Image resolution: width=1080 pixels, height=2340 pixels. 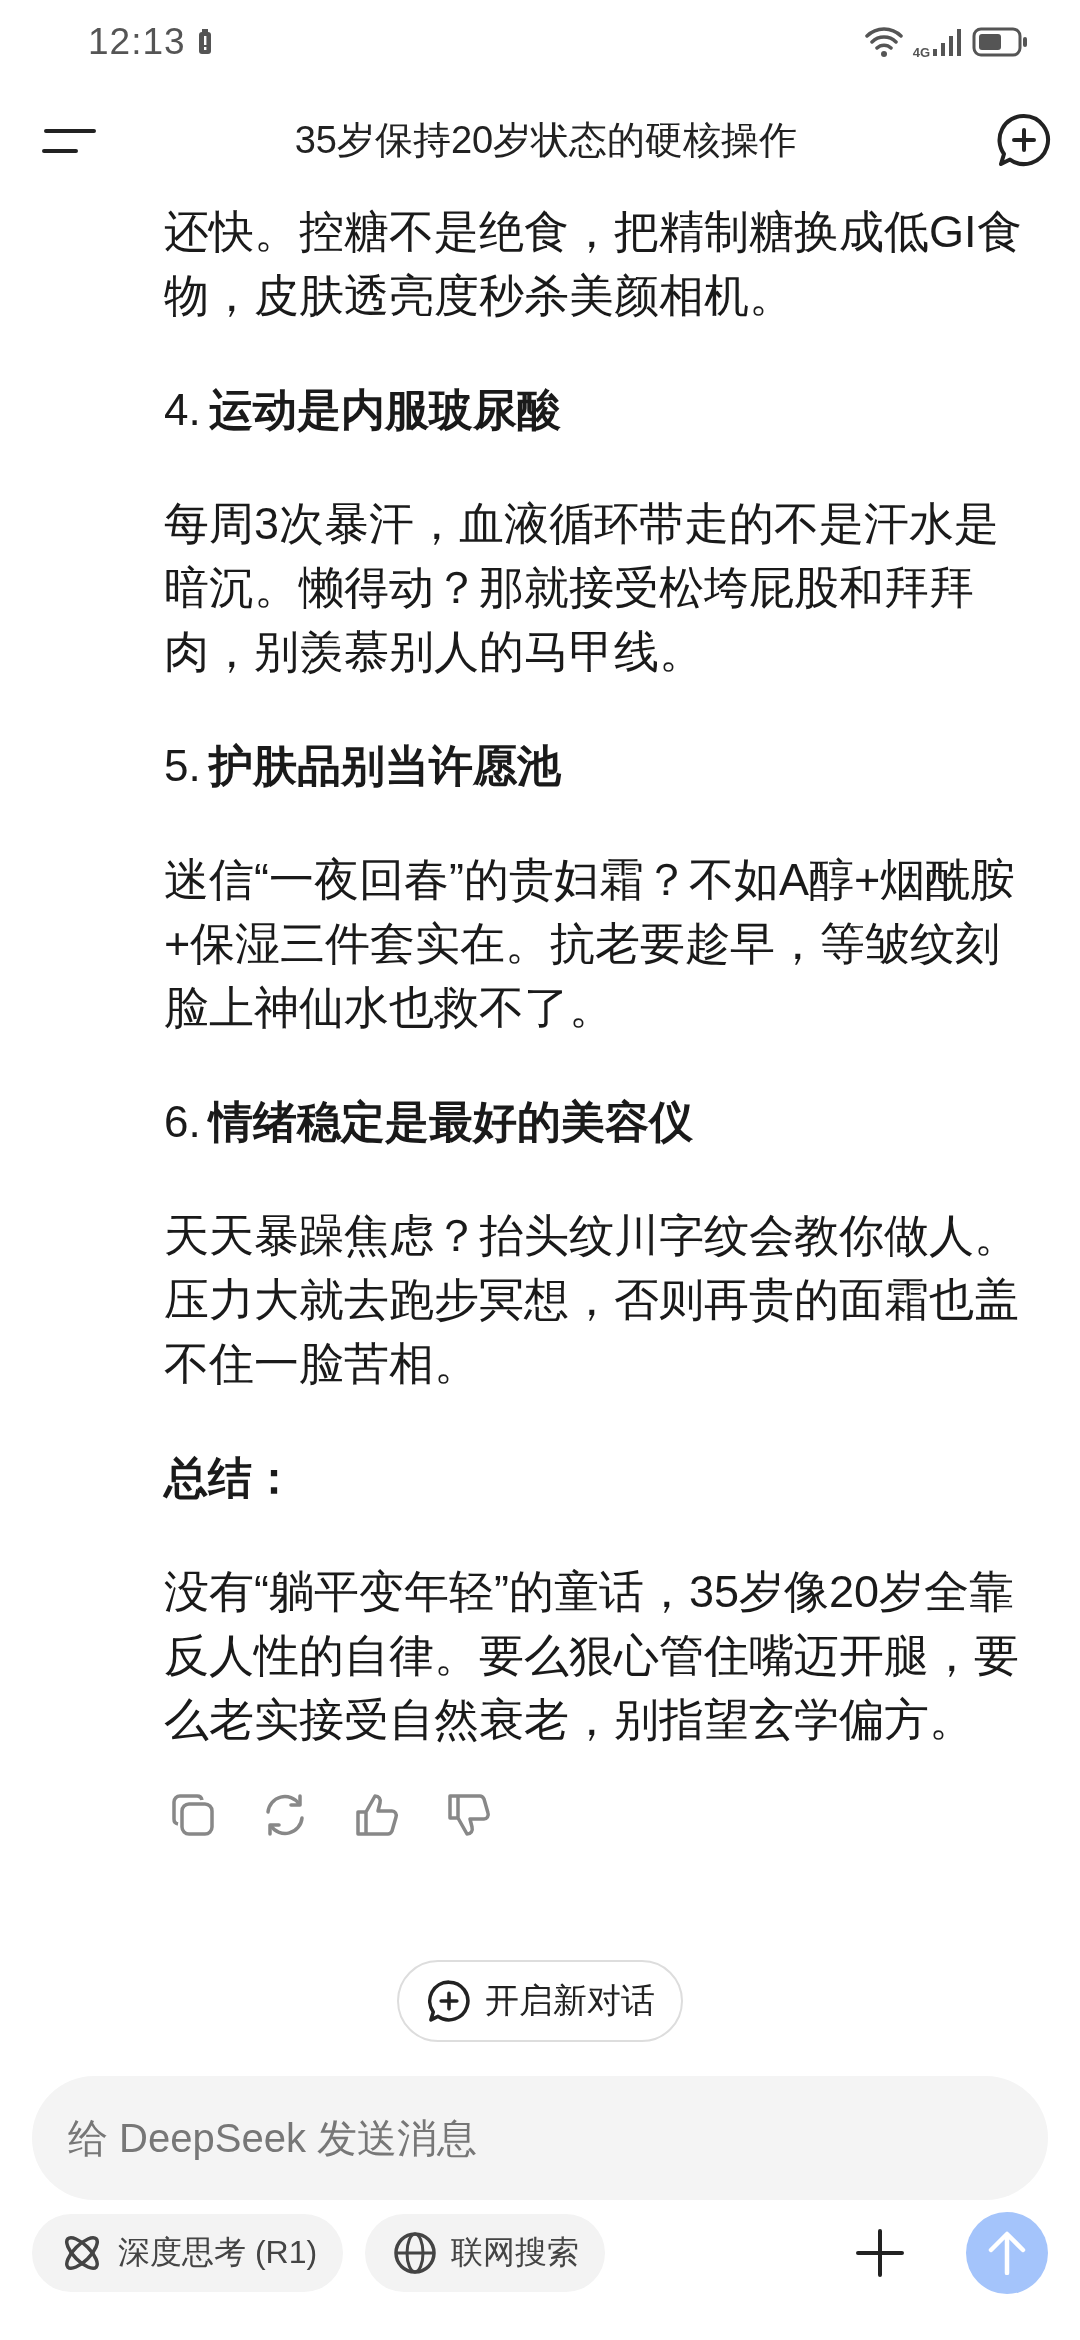 What do you see at coordinates (880, 2253) in the screenshot?
I see `add-icon` at bounding box center [880, 2253].